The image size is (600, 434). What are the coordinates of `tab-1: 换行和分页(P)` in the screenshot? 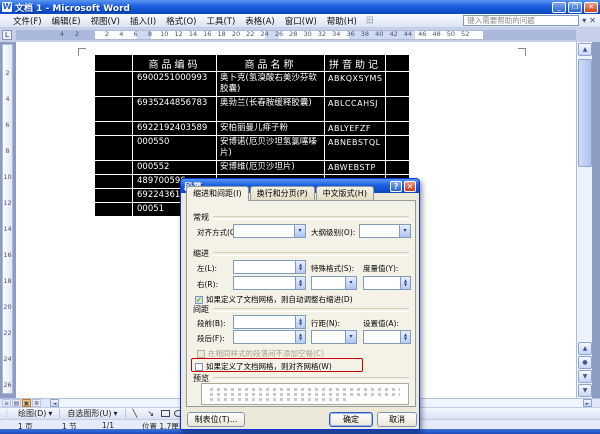 It's located at (282, 193).